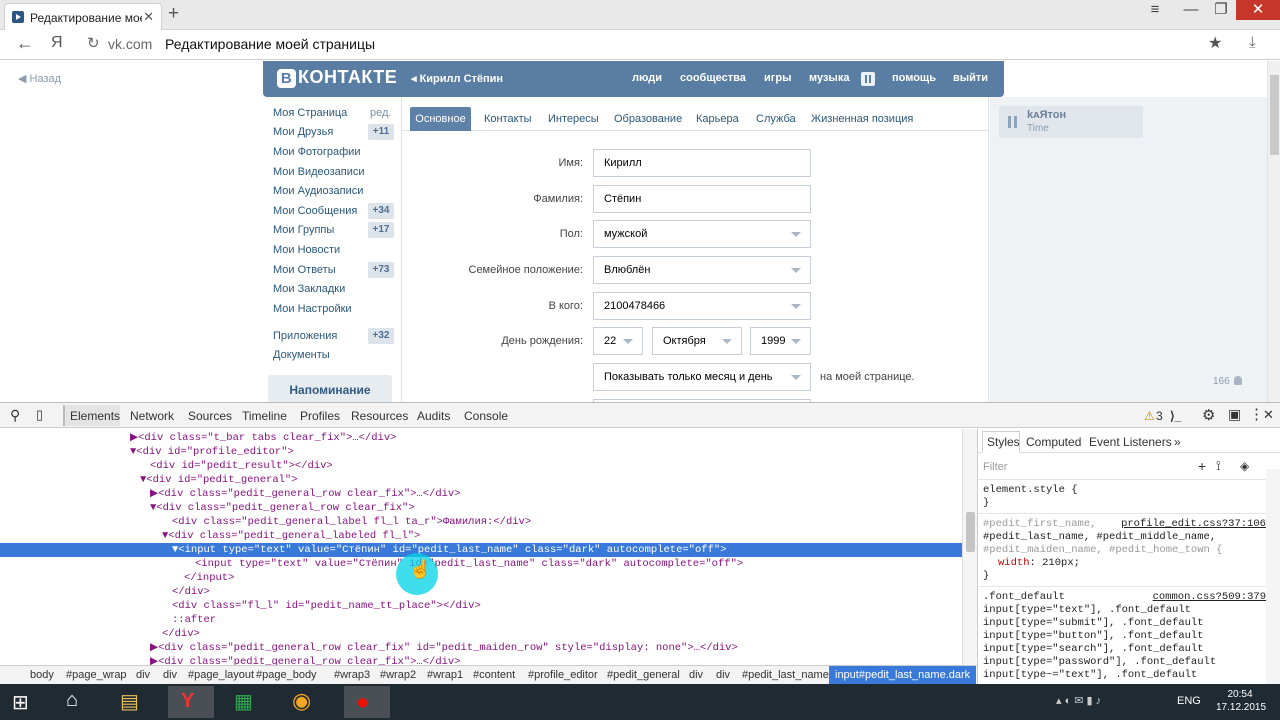 This screenshot has height=720, width=1280. I want to click on first-name-input: Кирилл, so click(702, 163).